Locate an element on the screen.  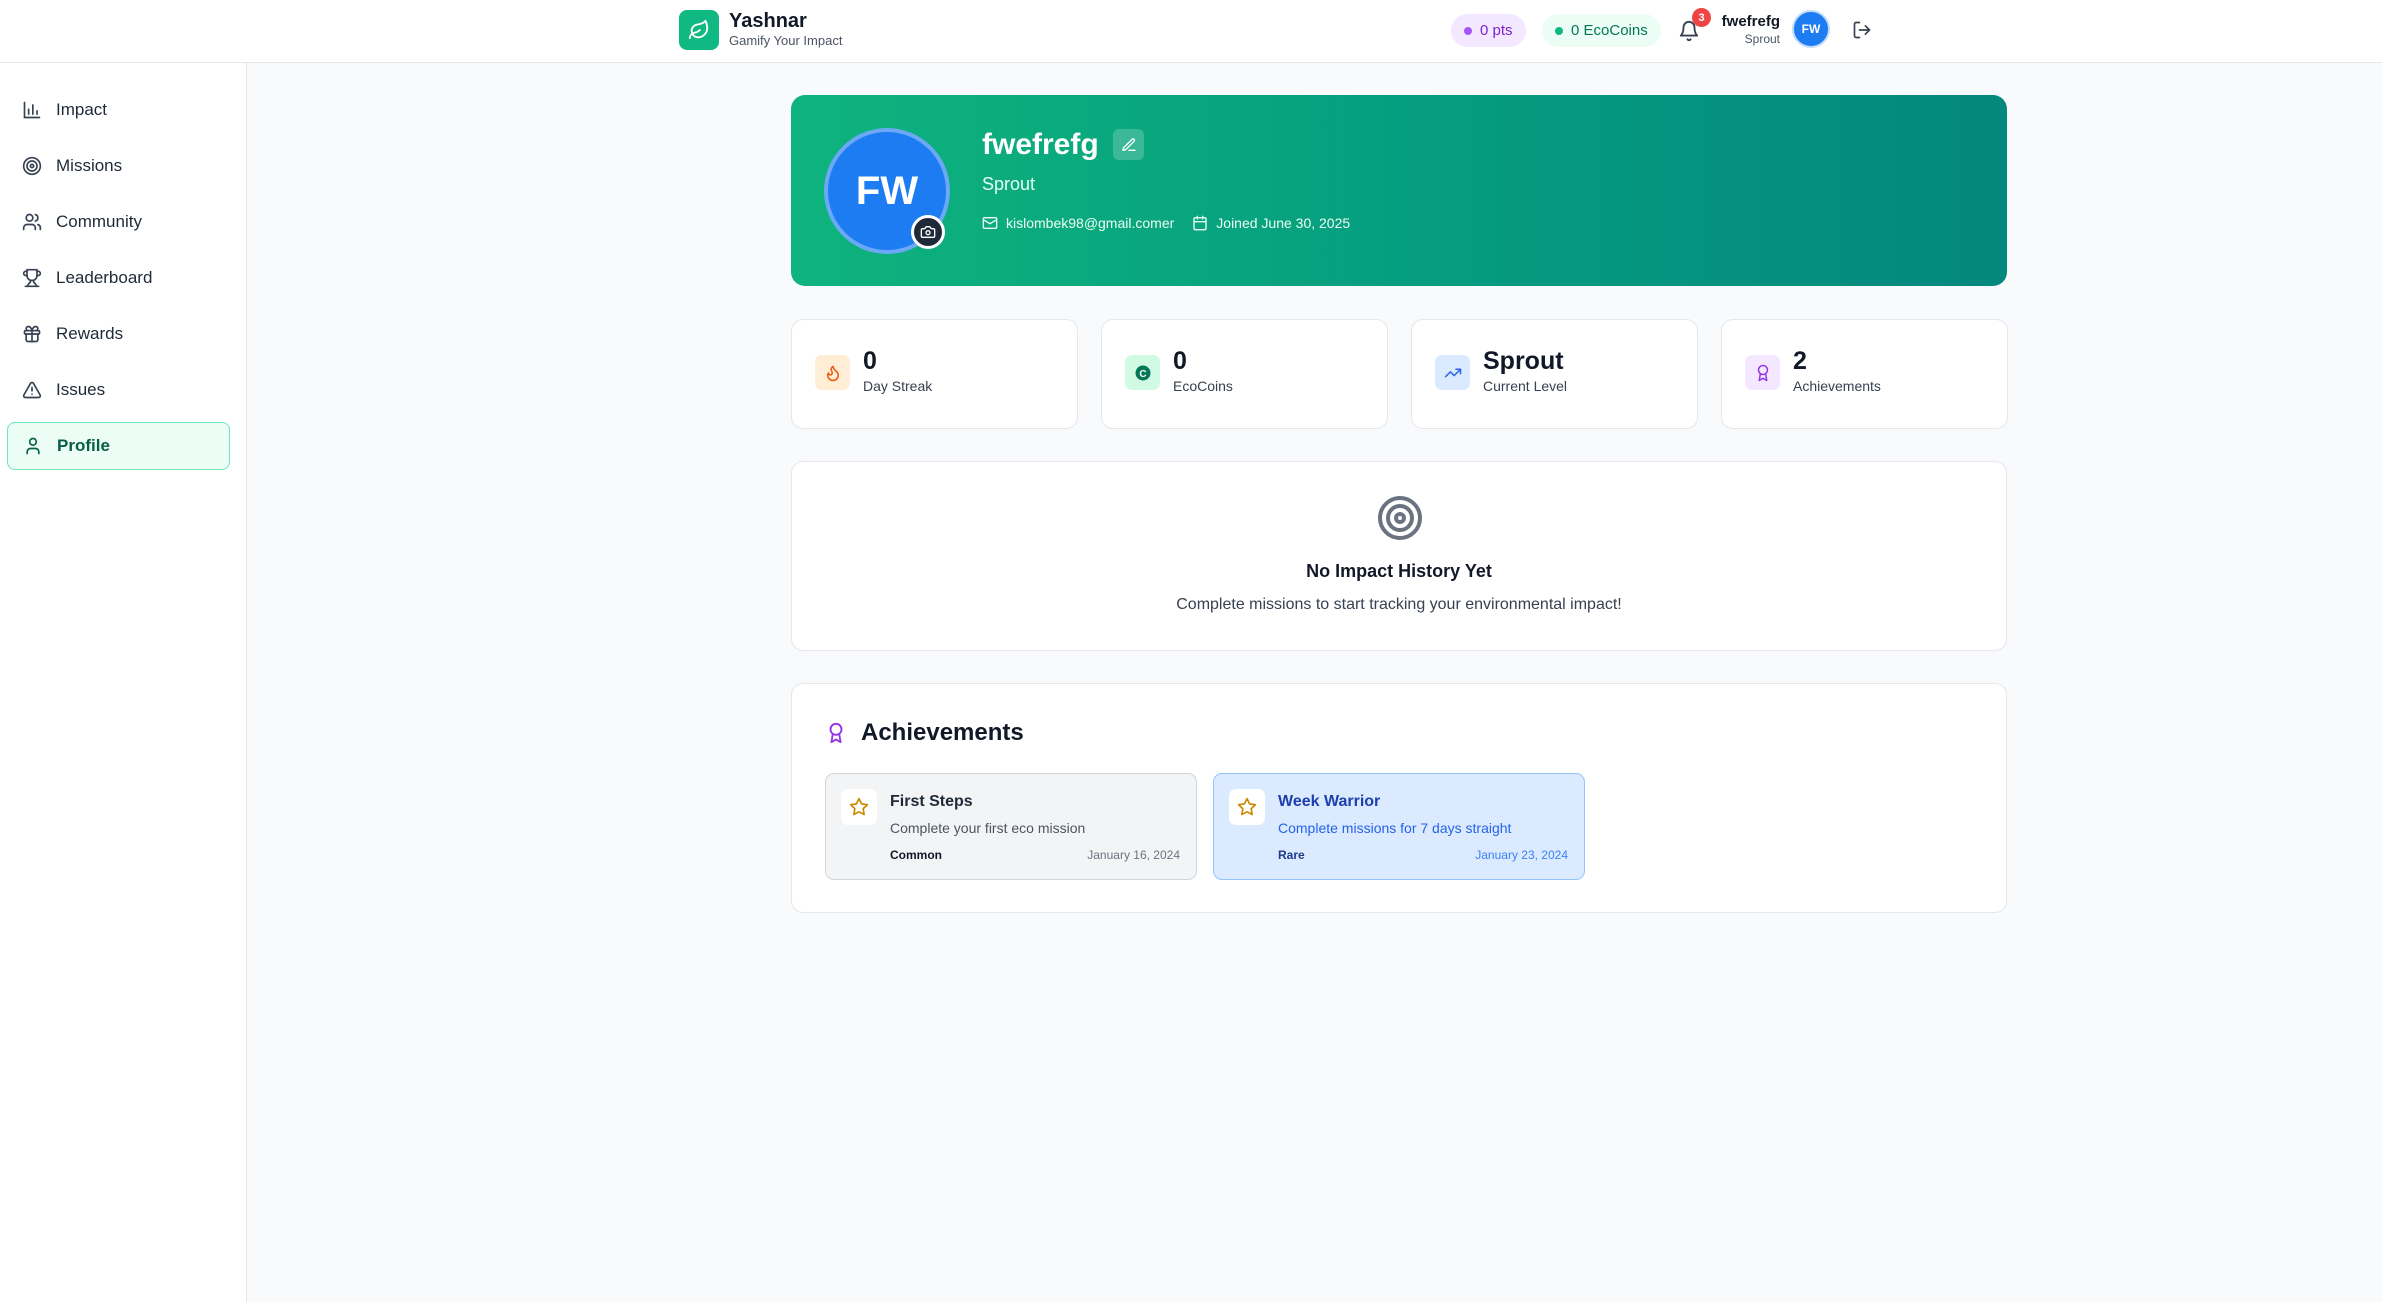
sidebar-item-label: Missions is located at coordinates (89, 165).